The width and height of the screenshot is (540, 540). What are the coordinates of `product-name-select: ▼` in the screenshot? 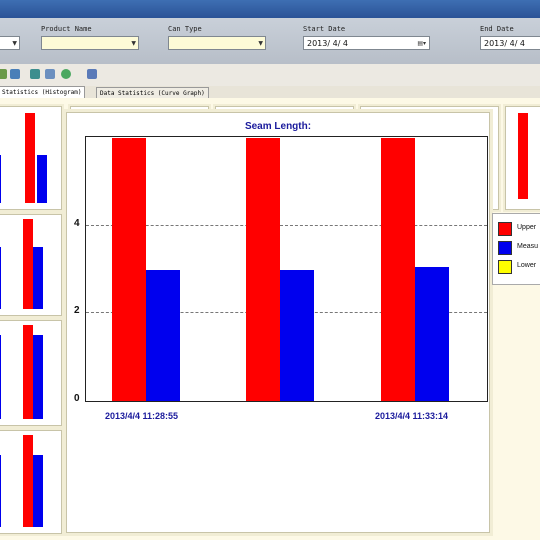 It's located at (90, 43).